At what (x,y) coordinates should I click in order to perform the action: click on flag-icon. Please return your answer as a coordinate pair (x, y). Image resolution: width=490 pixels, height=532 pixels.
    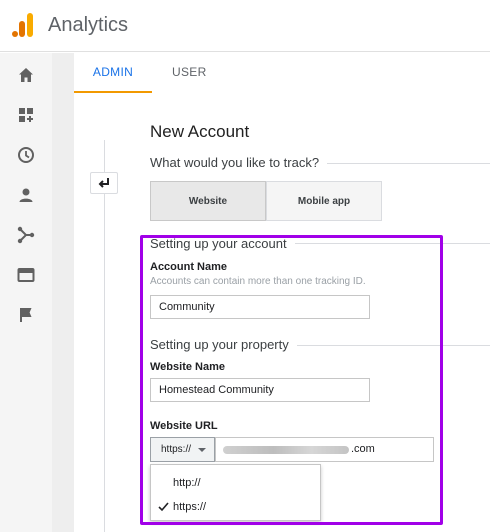
    Looking at the image, I should click on (26, 315).